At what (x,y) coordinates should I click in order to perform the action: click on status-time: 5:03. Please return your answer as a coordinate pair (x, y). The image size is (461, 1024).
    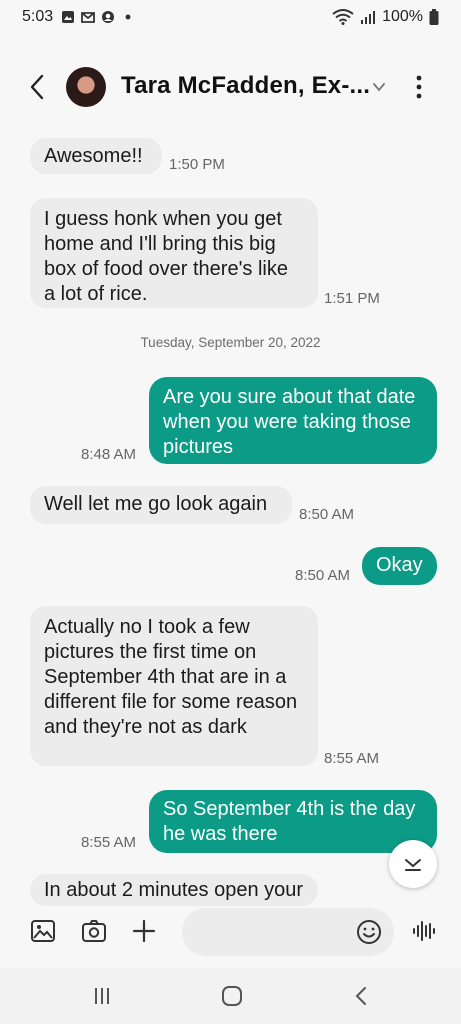
    Looking at the image, I should click on (38, 16).